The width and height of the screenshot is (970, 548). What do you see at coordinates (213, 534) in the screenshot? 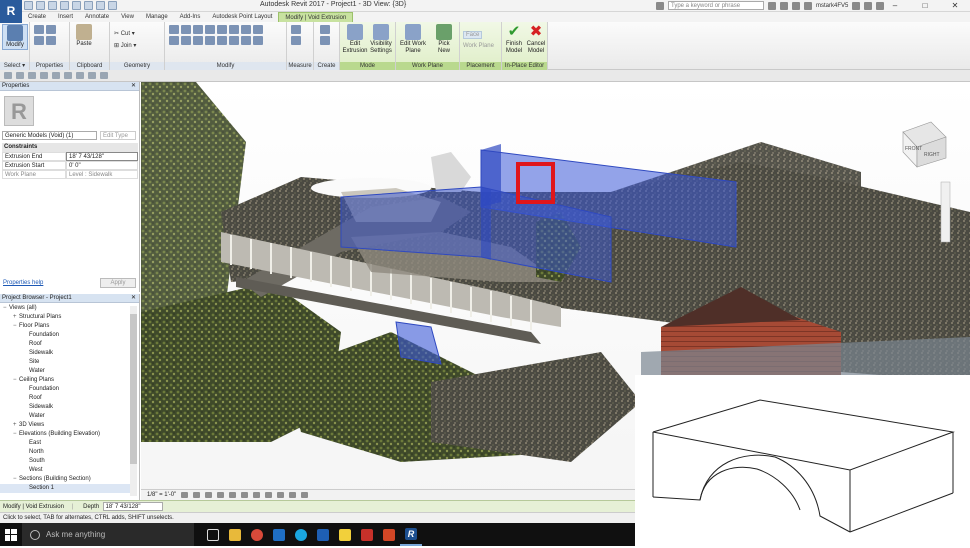
I see `task-view-button` at bounding box center [213, 534].